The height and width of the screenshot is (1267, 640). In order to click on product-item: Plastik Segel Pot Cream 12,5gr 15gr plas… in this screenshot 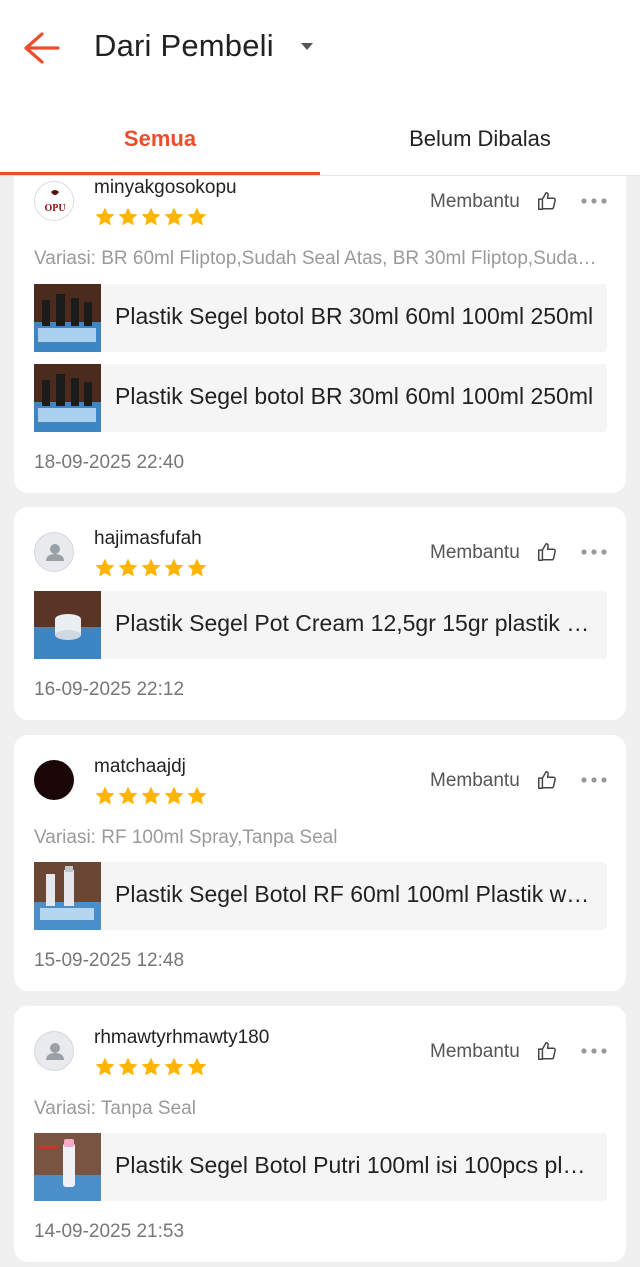, I will do `click(320, 625)`.